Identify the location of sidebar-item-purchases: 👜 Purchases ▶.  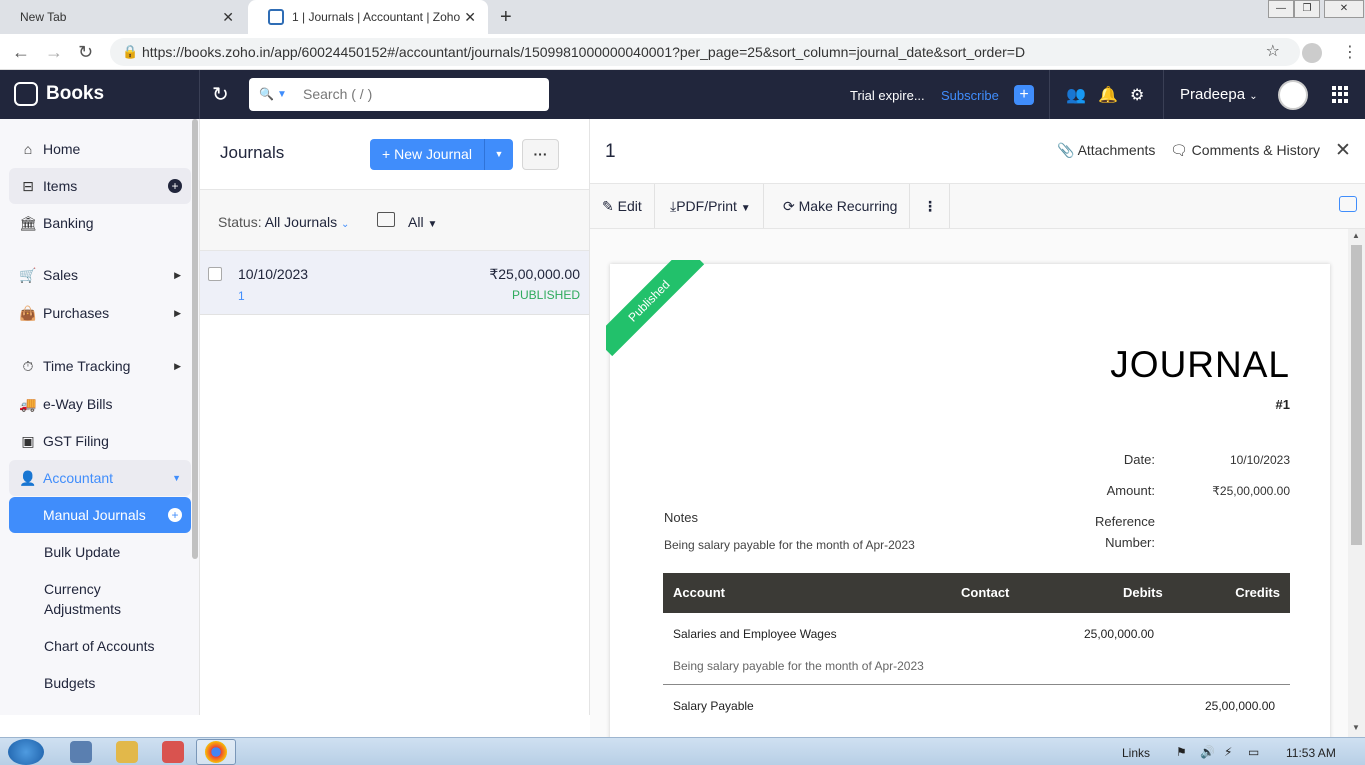
(100, 313).